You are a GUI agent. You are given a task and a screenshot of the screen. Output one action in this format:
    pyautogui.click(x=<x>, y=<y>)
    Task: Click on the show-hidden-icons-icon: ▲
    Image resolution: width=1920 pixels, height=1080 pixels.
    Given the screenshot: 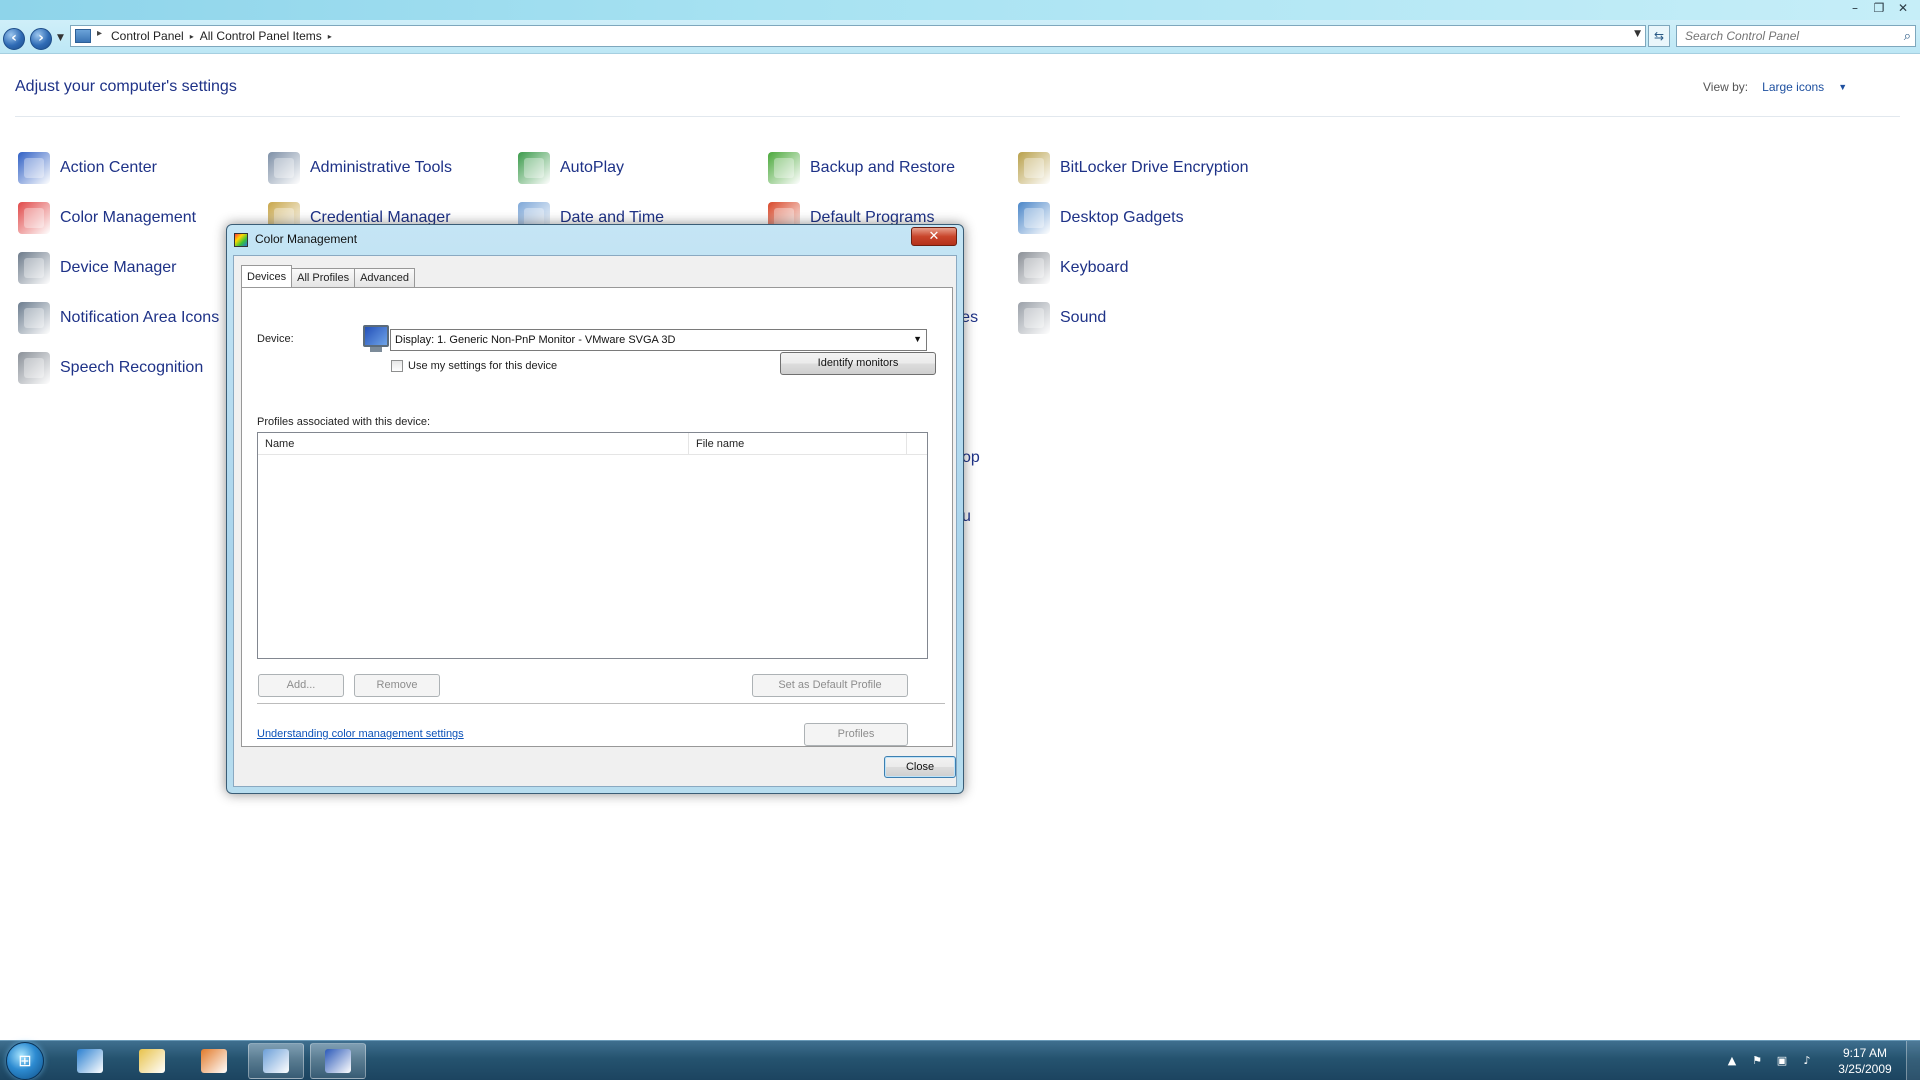 What is the action you would take?
    pyautogui.click(x=1732, y=1061)
    